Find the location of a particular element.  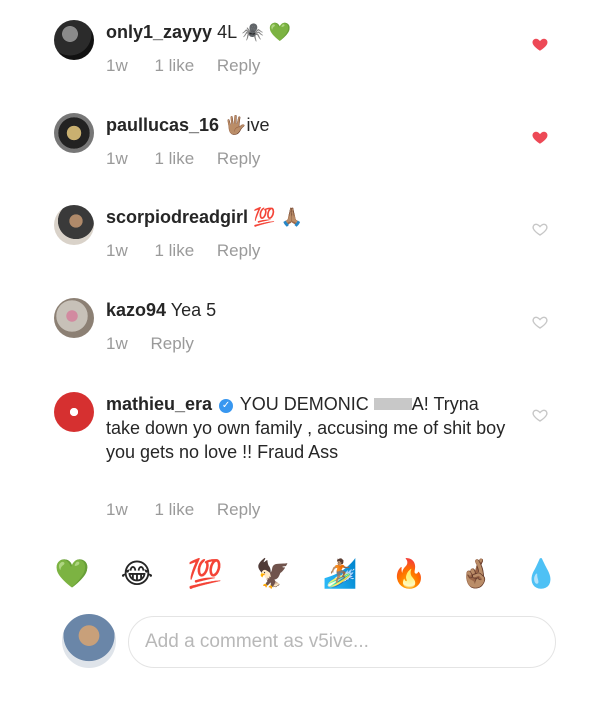

comment-meta: 1w Reply is located at coordinates (159, 344).